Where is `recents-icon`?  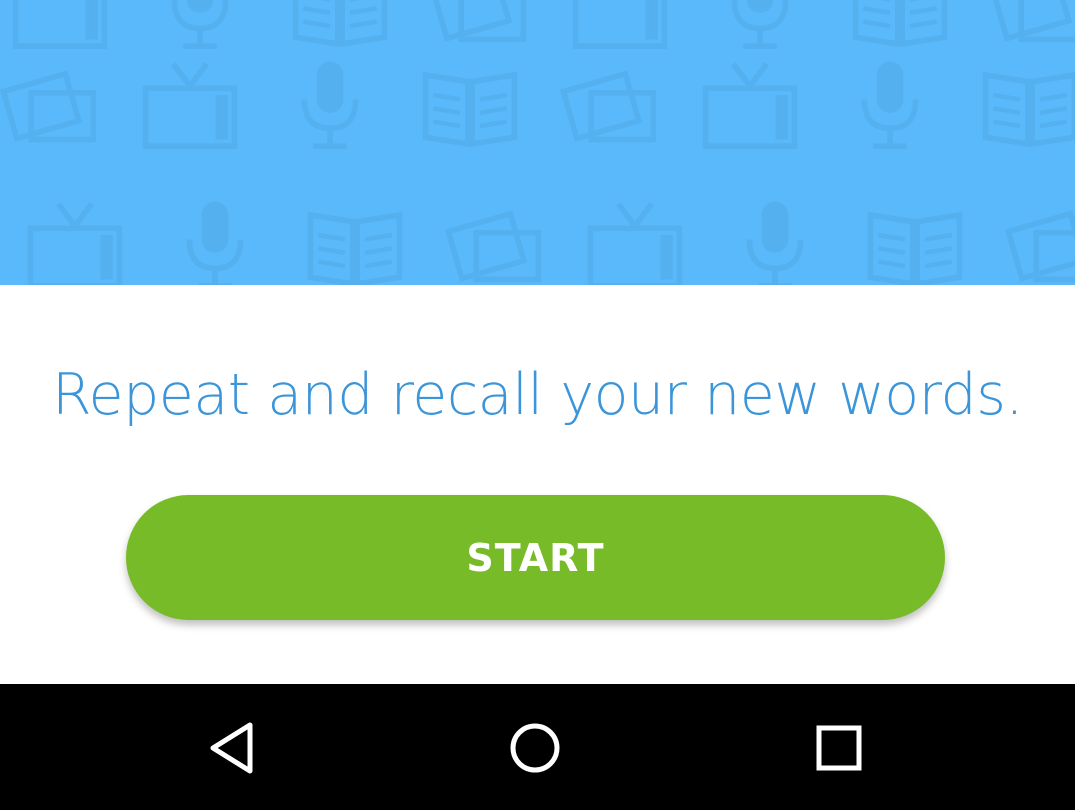
recents-icon is located at coordinates (839, 748).